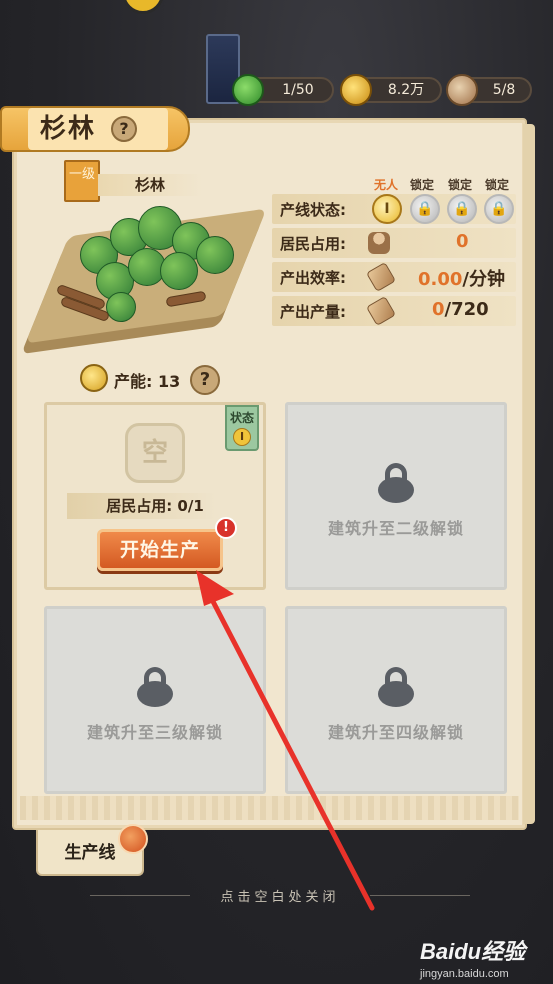 The width and height of the screenshot is (553, 984). Describe the element at coordinates (387, 209) in the screenshot. I see `slot-1-status: I` at that location.